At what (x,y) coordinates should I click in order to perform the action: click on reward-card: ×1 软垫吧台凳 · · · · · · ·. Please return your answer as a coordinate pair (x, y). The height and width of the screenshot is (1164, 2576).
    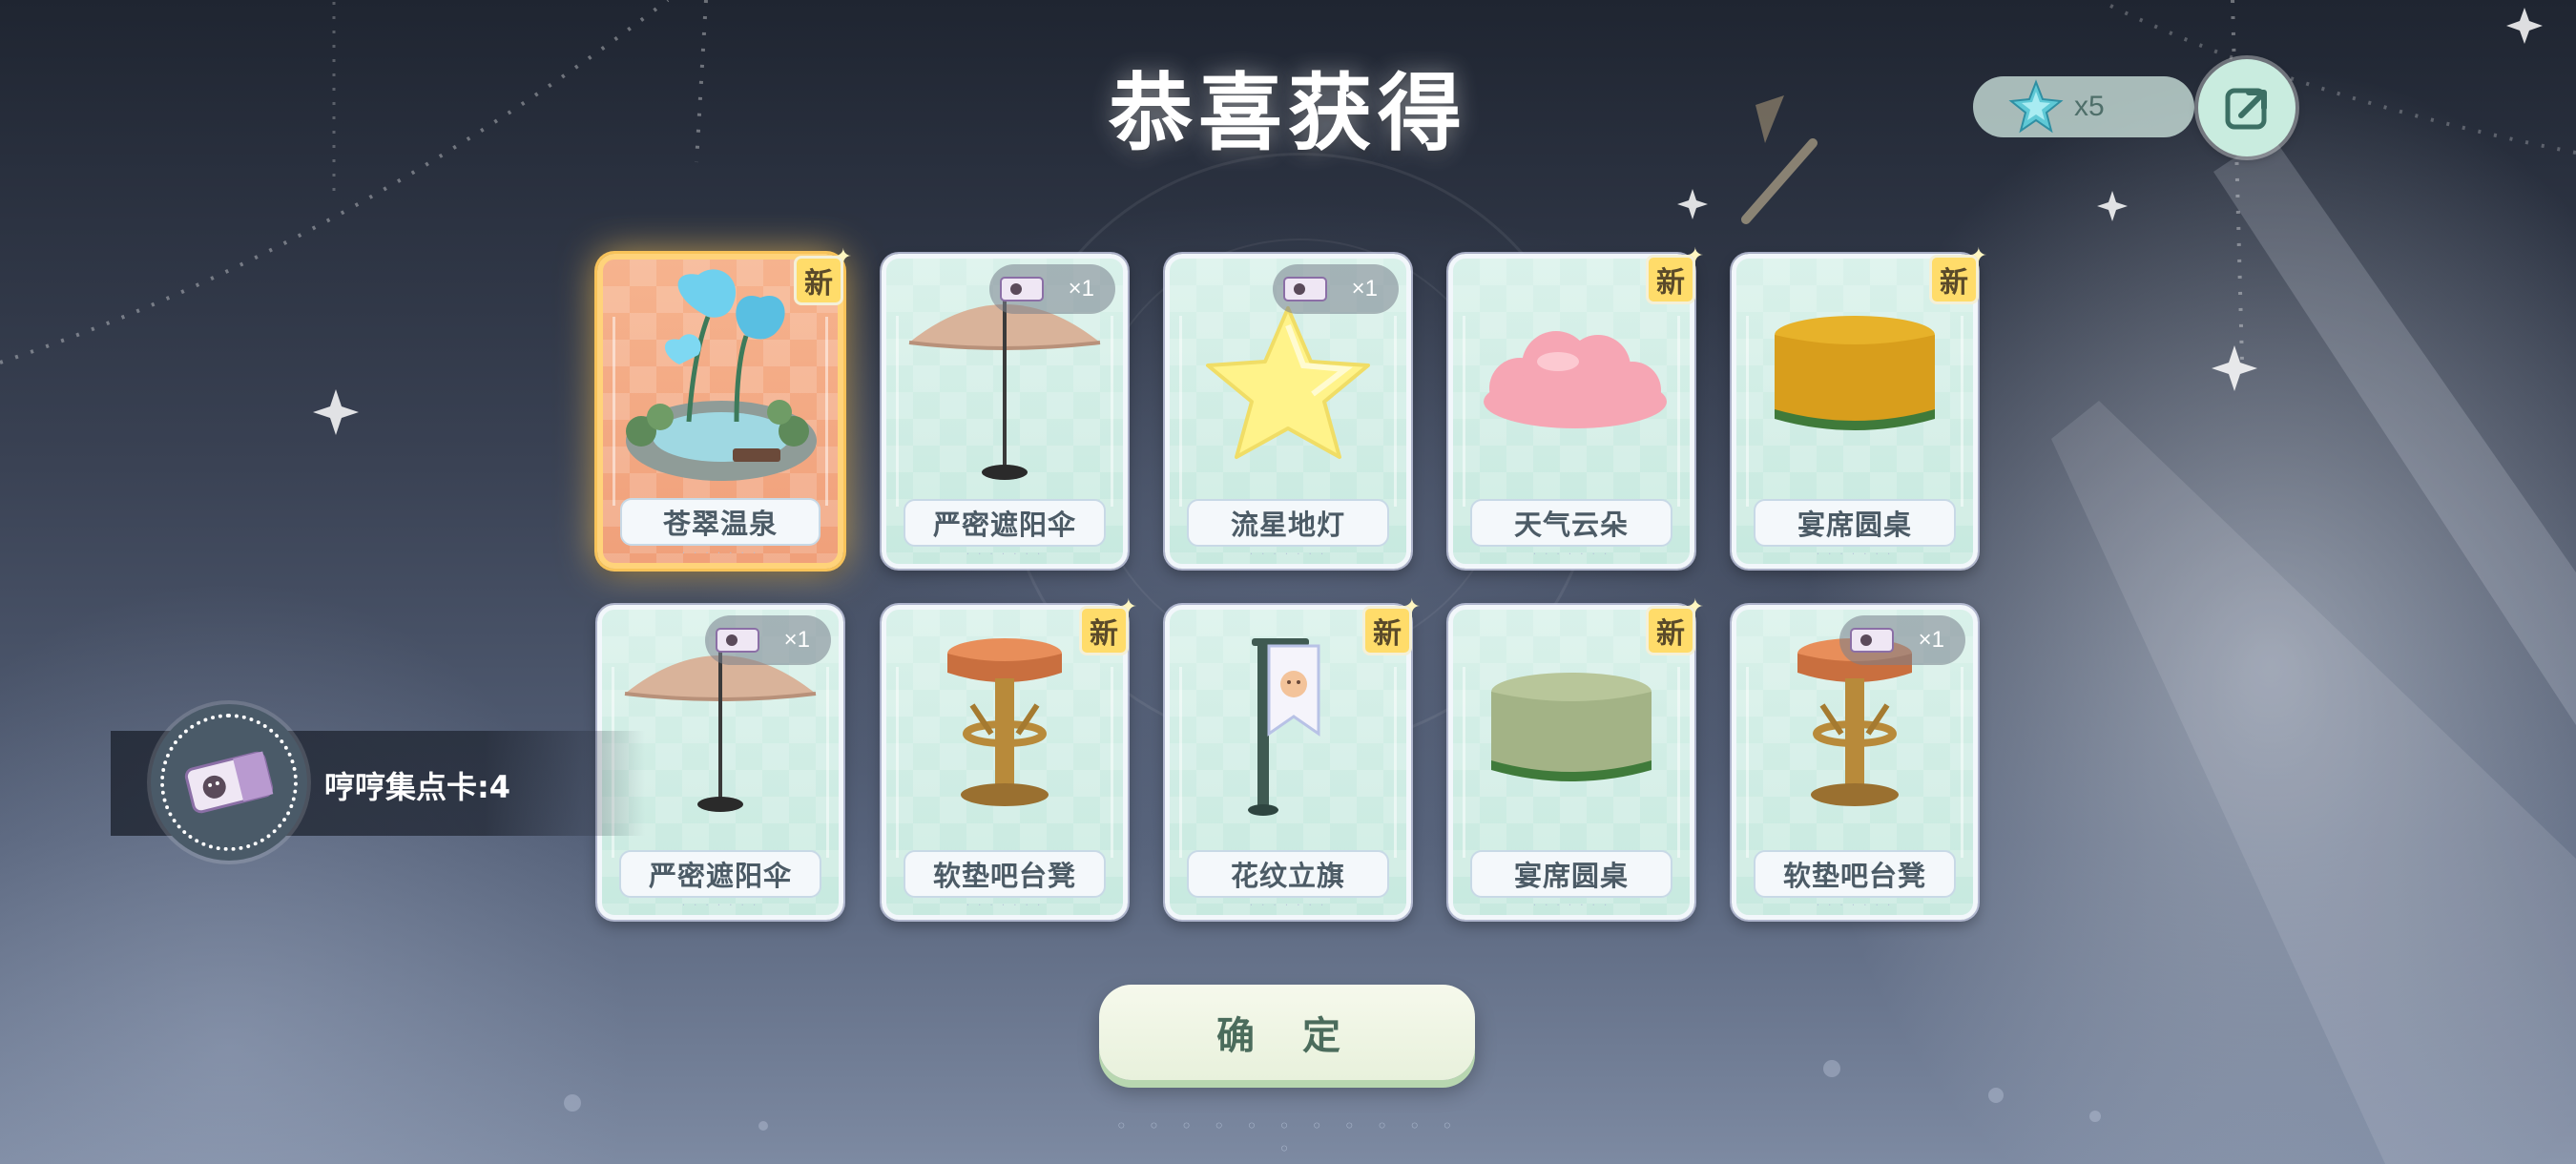
    Looking at the image, I should click on (1855, 762).